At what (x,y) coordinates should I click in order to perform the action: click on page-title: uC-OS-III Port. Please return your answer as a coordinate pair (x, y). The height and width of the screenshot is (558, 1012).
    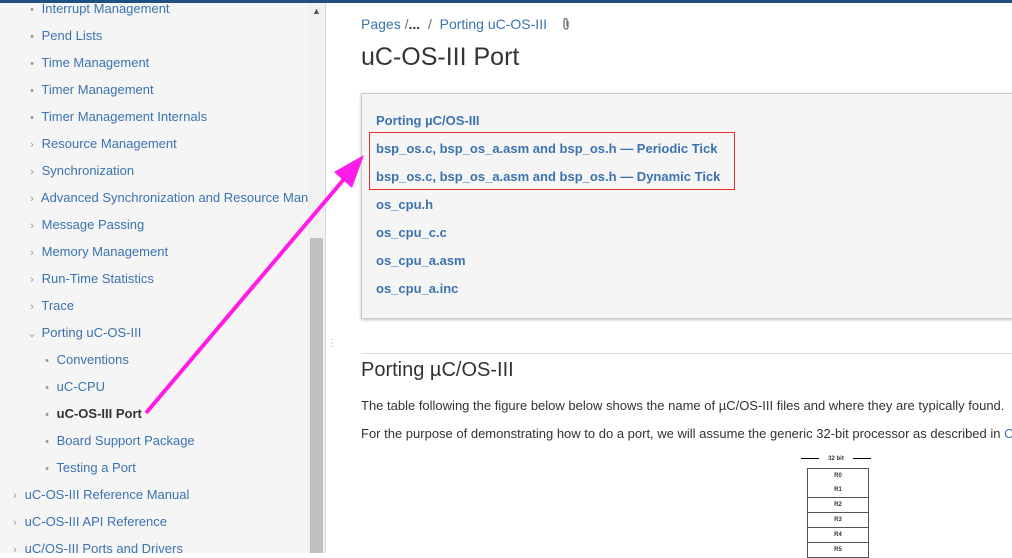
    Looking at the image, I should click on (440, 57).